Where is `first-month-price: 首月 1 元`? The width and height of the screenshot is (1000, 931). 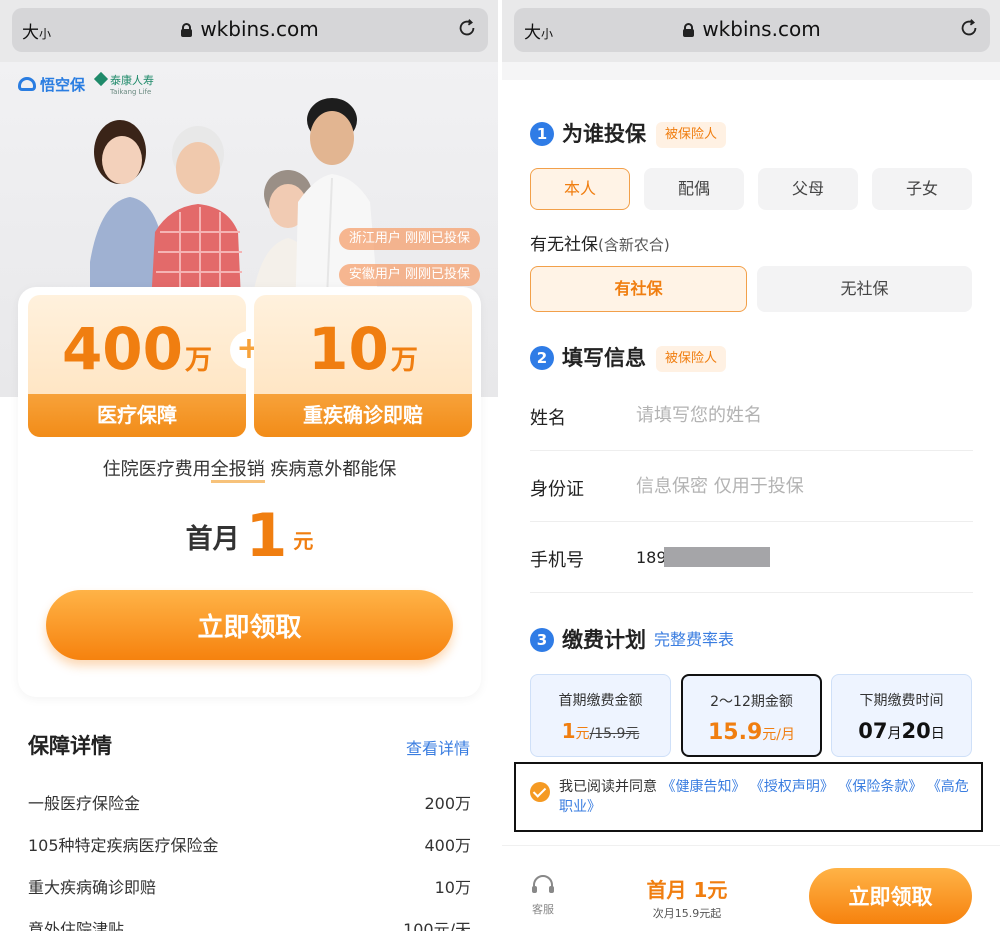
first-month-price: 首月 1 元 is located at coordinates (249, 536).